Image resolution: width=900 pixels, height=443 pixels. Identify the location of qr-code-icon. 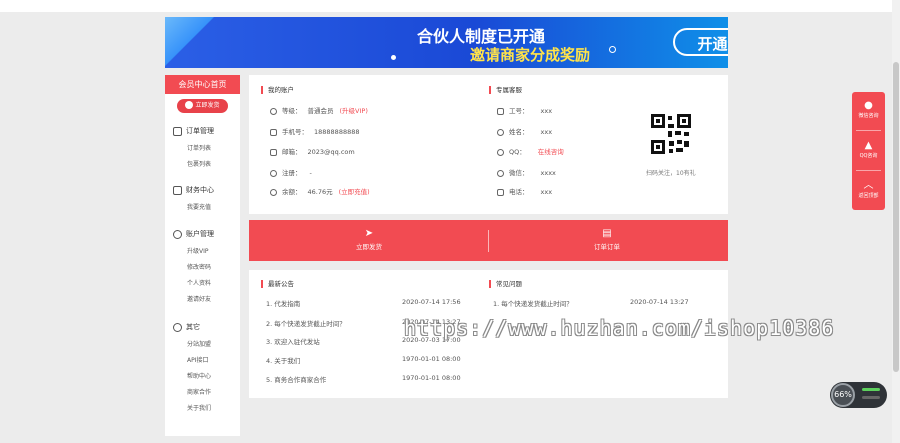
(671, 134).